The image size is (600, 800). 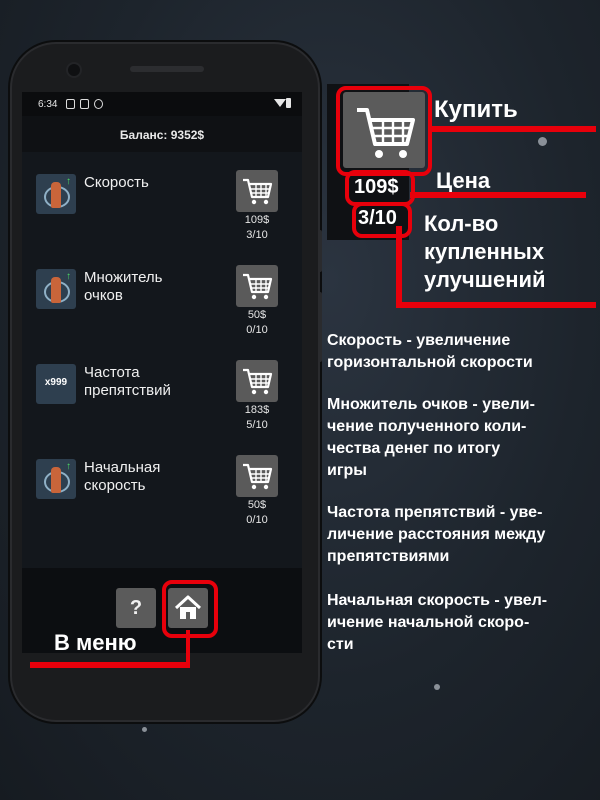 What do you see at coordinates (116, 182) in the screenshot?
I see `upgrade-name: Скорость` at bounding box center [116, 182].